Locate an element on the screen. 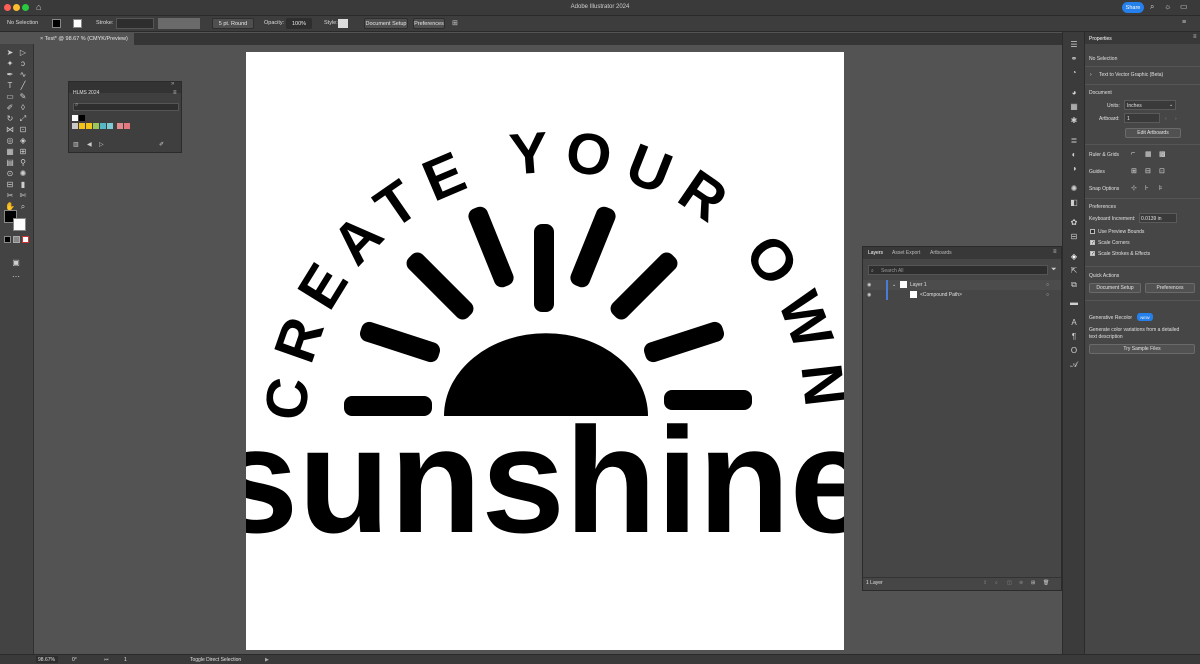 Image resolution: width=1200 pixels, height=664 pixels. chevron-down-icon: ⌄ is located at coordinates (894, 285).